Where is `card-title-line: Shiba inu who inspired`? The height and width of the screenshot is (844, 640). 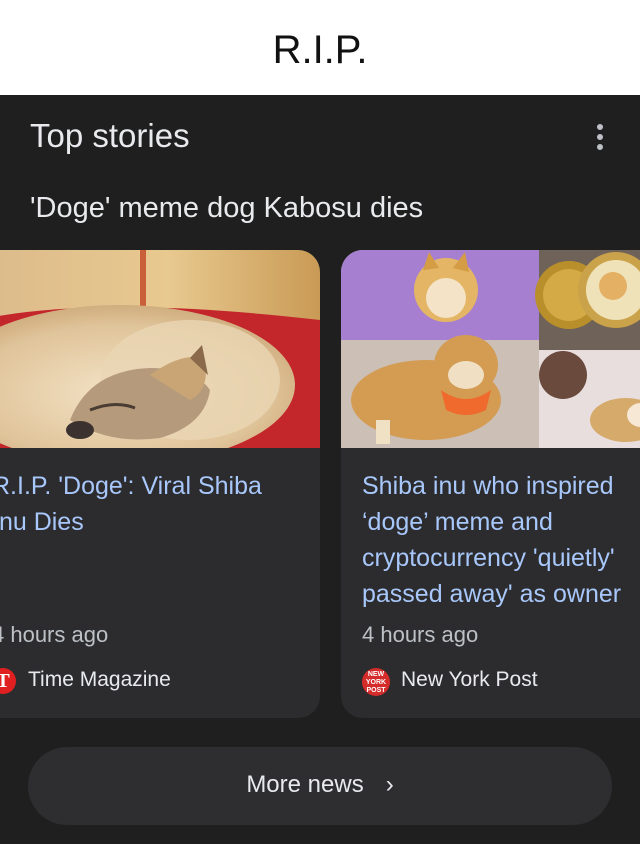 card-title-line: Shiba inu who inspired is located at coordinates (488, 486).